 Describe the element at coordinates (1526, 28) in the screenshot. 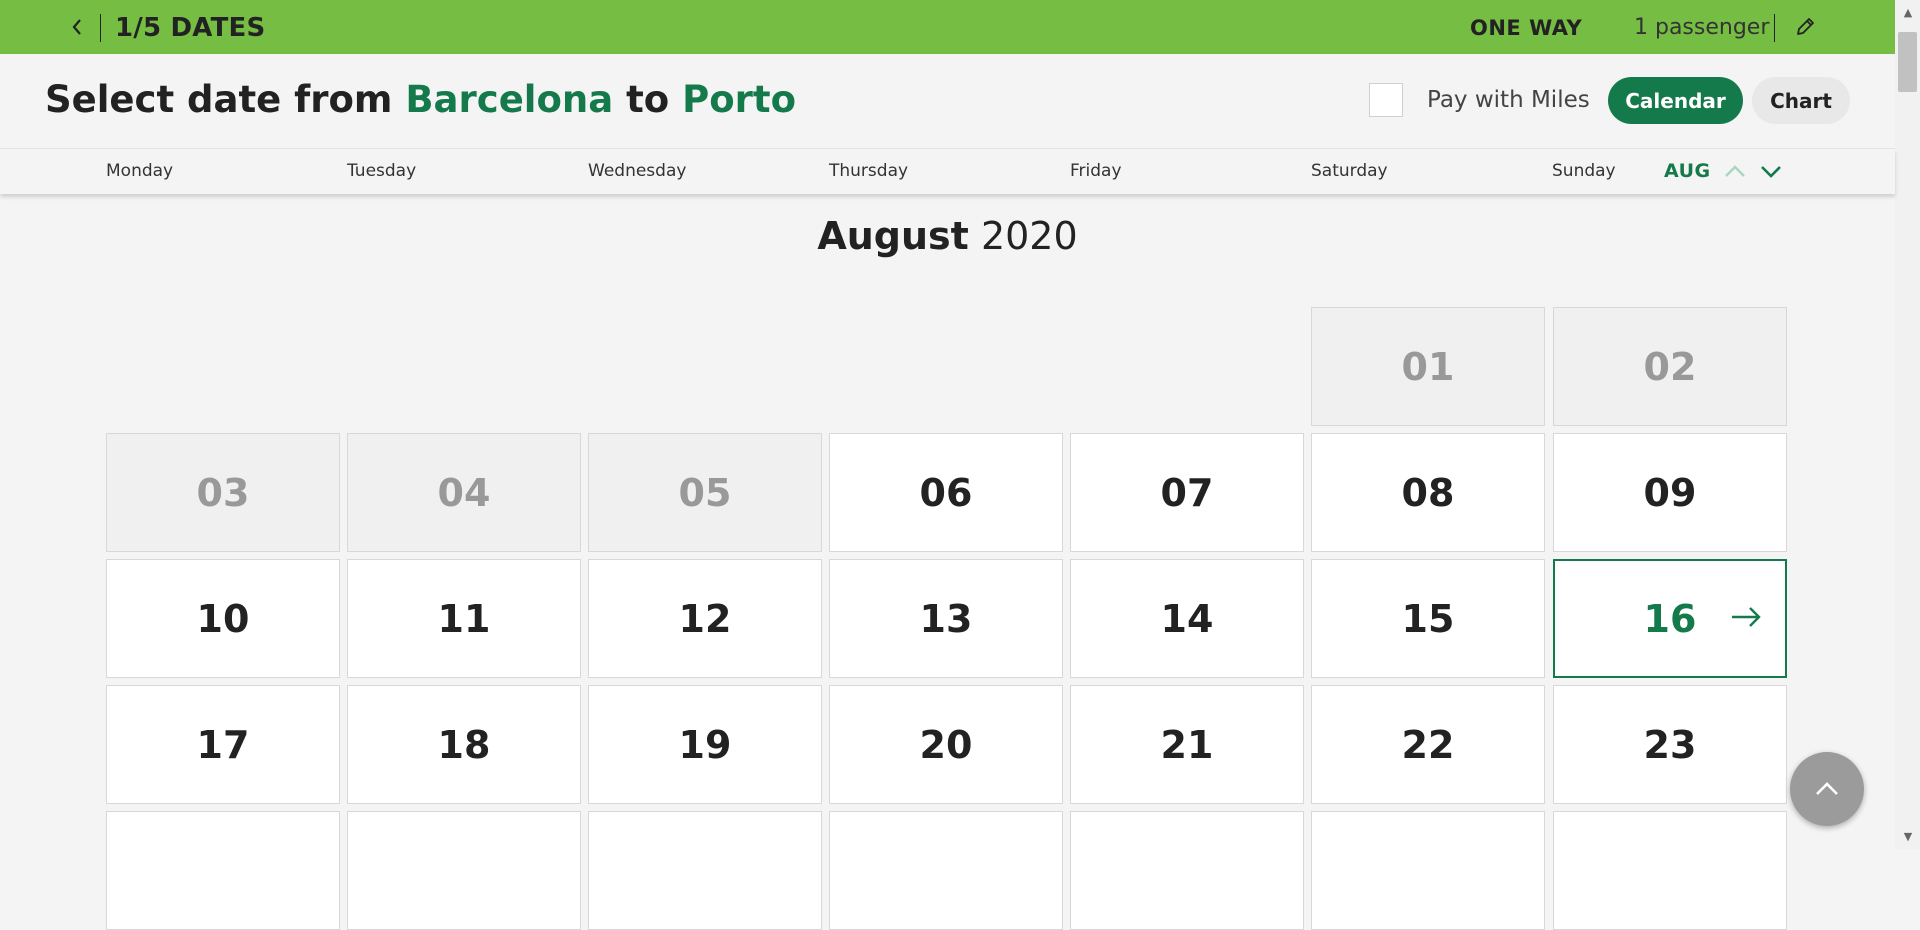

I see `trip-type-label: ONE WAY` at that location.